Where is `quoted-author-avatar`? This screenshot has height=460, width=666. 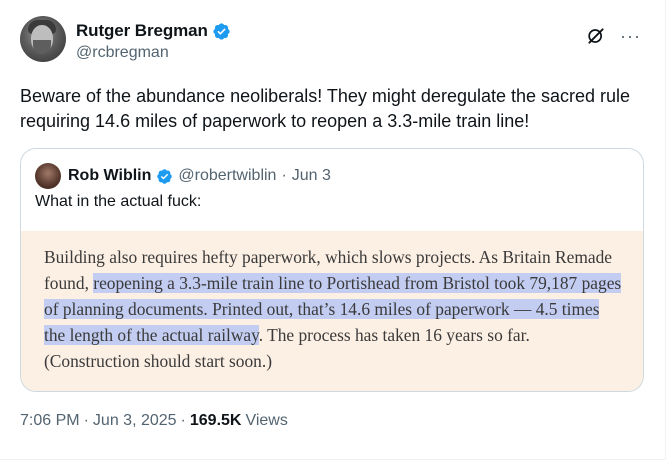 quoted-author-avatar is located at coordinates (48, 176).